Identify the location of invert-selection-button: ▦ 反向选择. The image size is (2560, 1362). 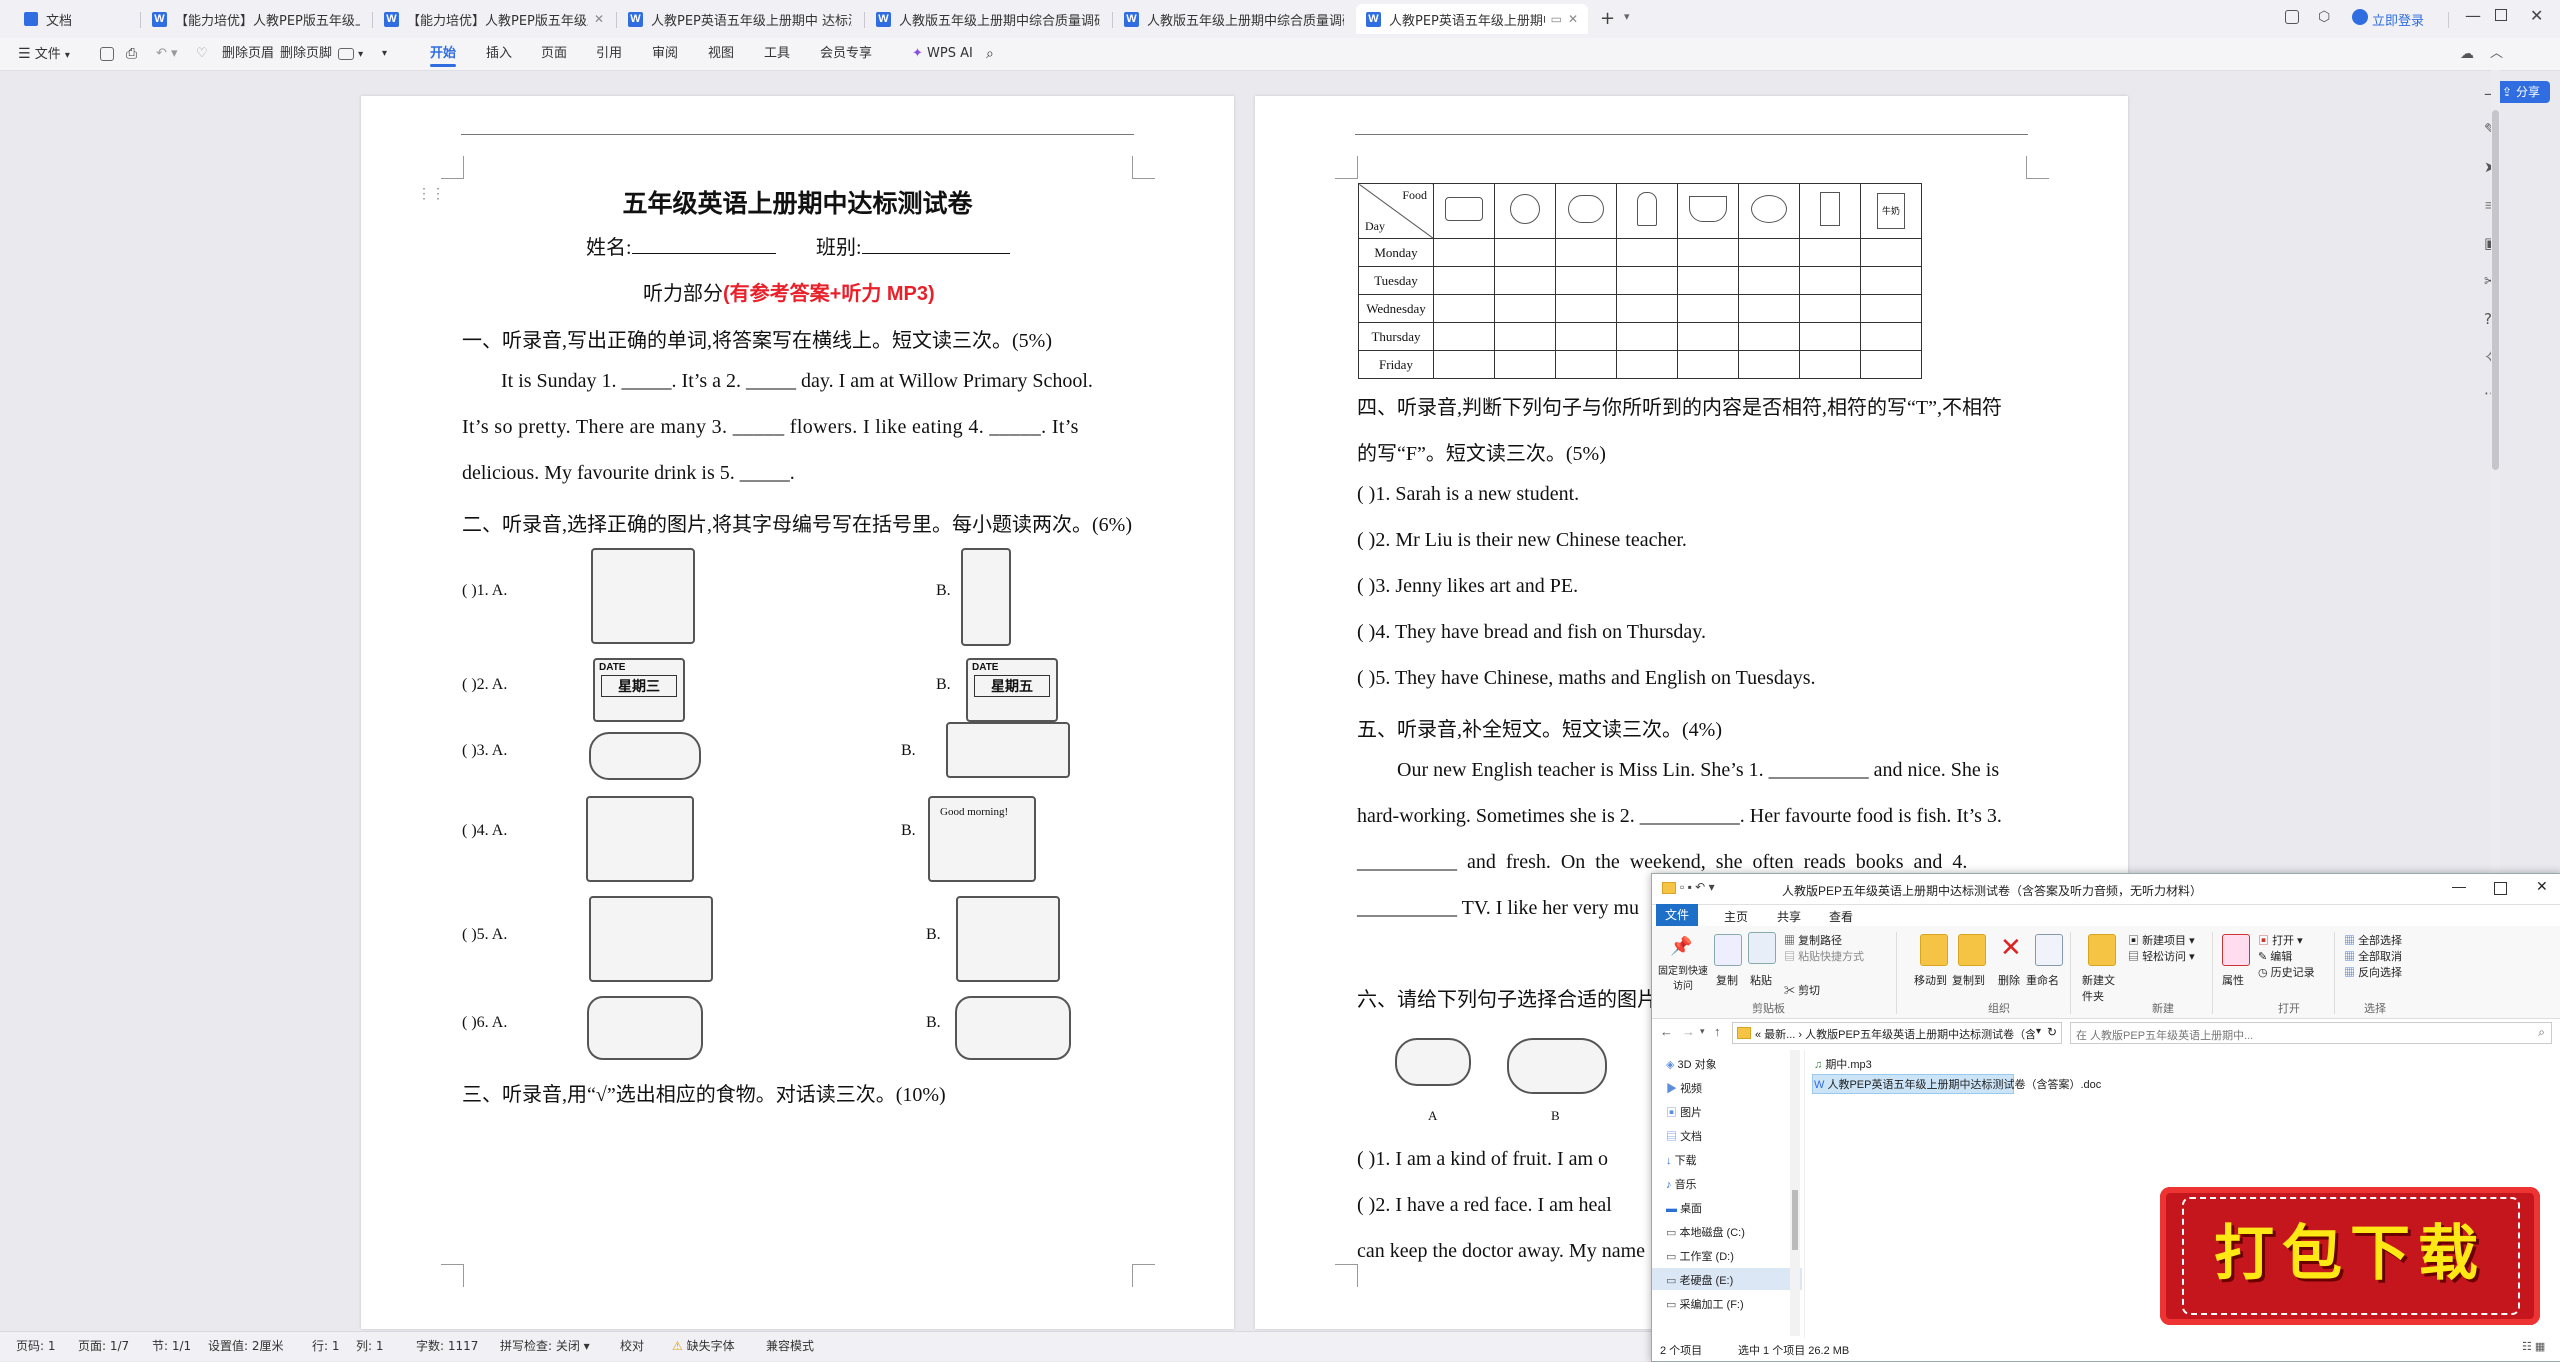
(2373, 972).